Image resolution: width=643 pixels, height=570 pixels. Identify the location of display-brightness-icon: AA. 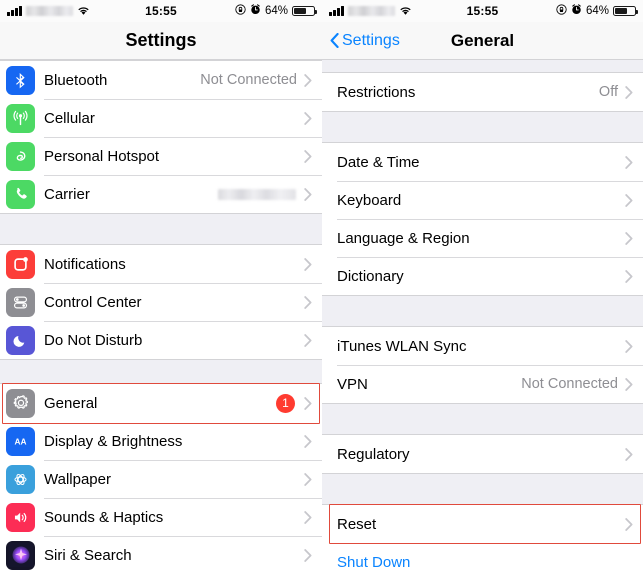
(20, 441).